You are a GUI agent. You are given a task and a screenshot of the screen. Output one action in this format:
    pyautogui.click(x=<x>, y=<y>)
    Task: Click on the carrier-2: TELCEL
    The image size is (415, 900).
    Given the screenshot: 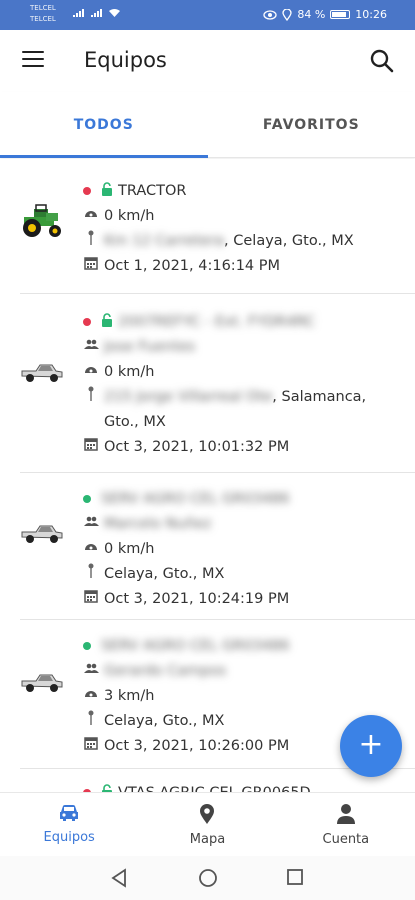 What is the action you would take?
    pyautogui.click(x=43, y=19)
    